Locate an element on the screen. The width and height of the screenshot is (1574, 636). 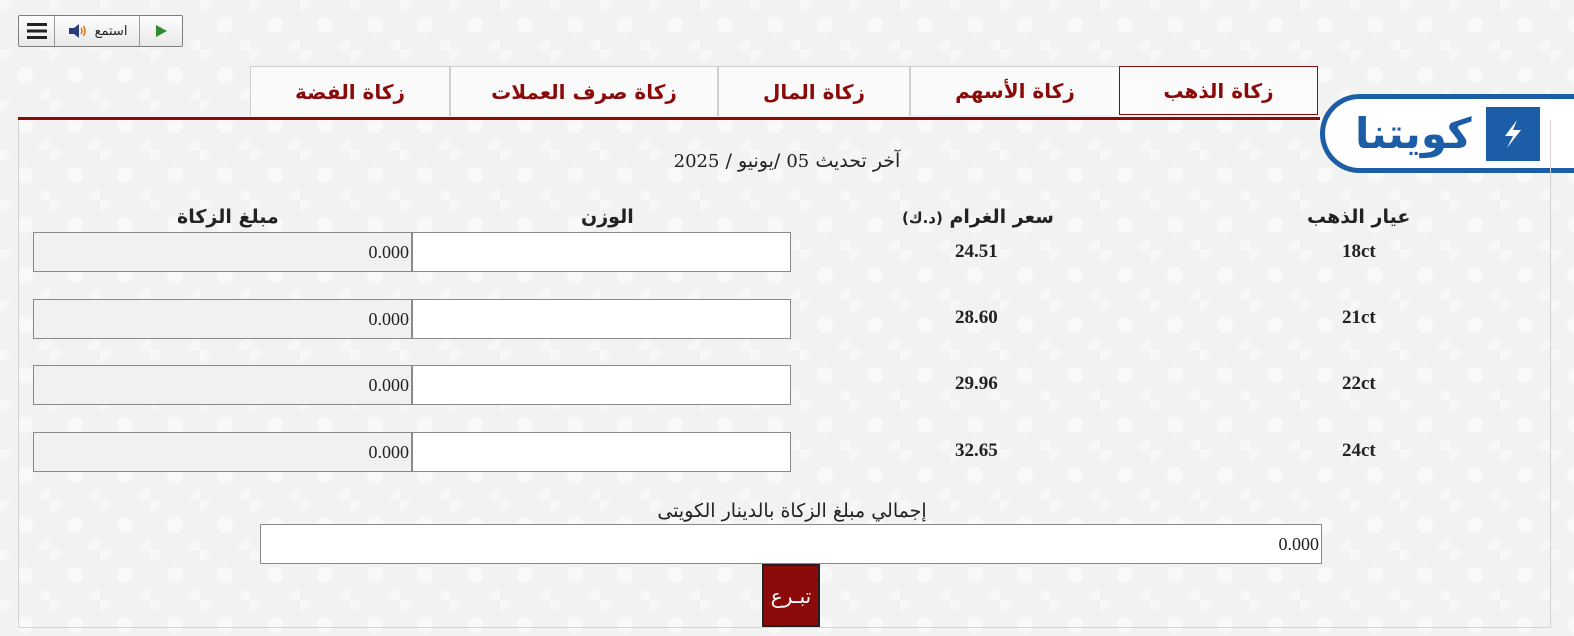
header-weight: الوزن is located at coordinates (607, 217).